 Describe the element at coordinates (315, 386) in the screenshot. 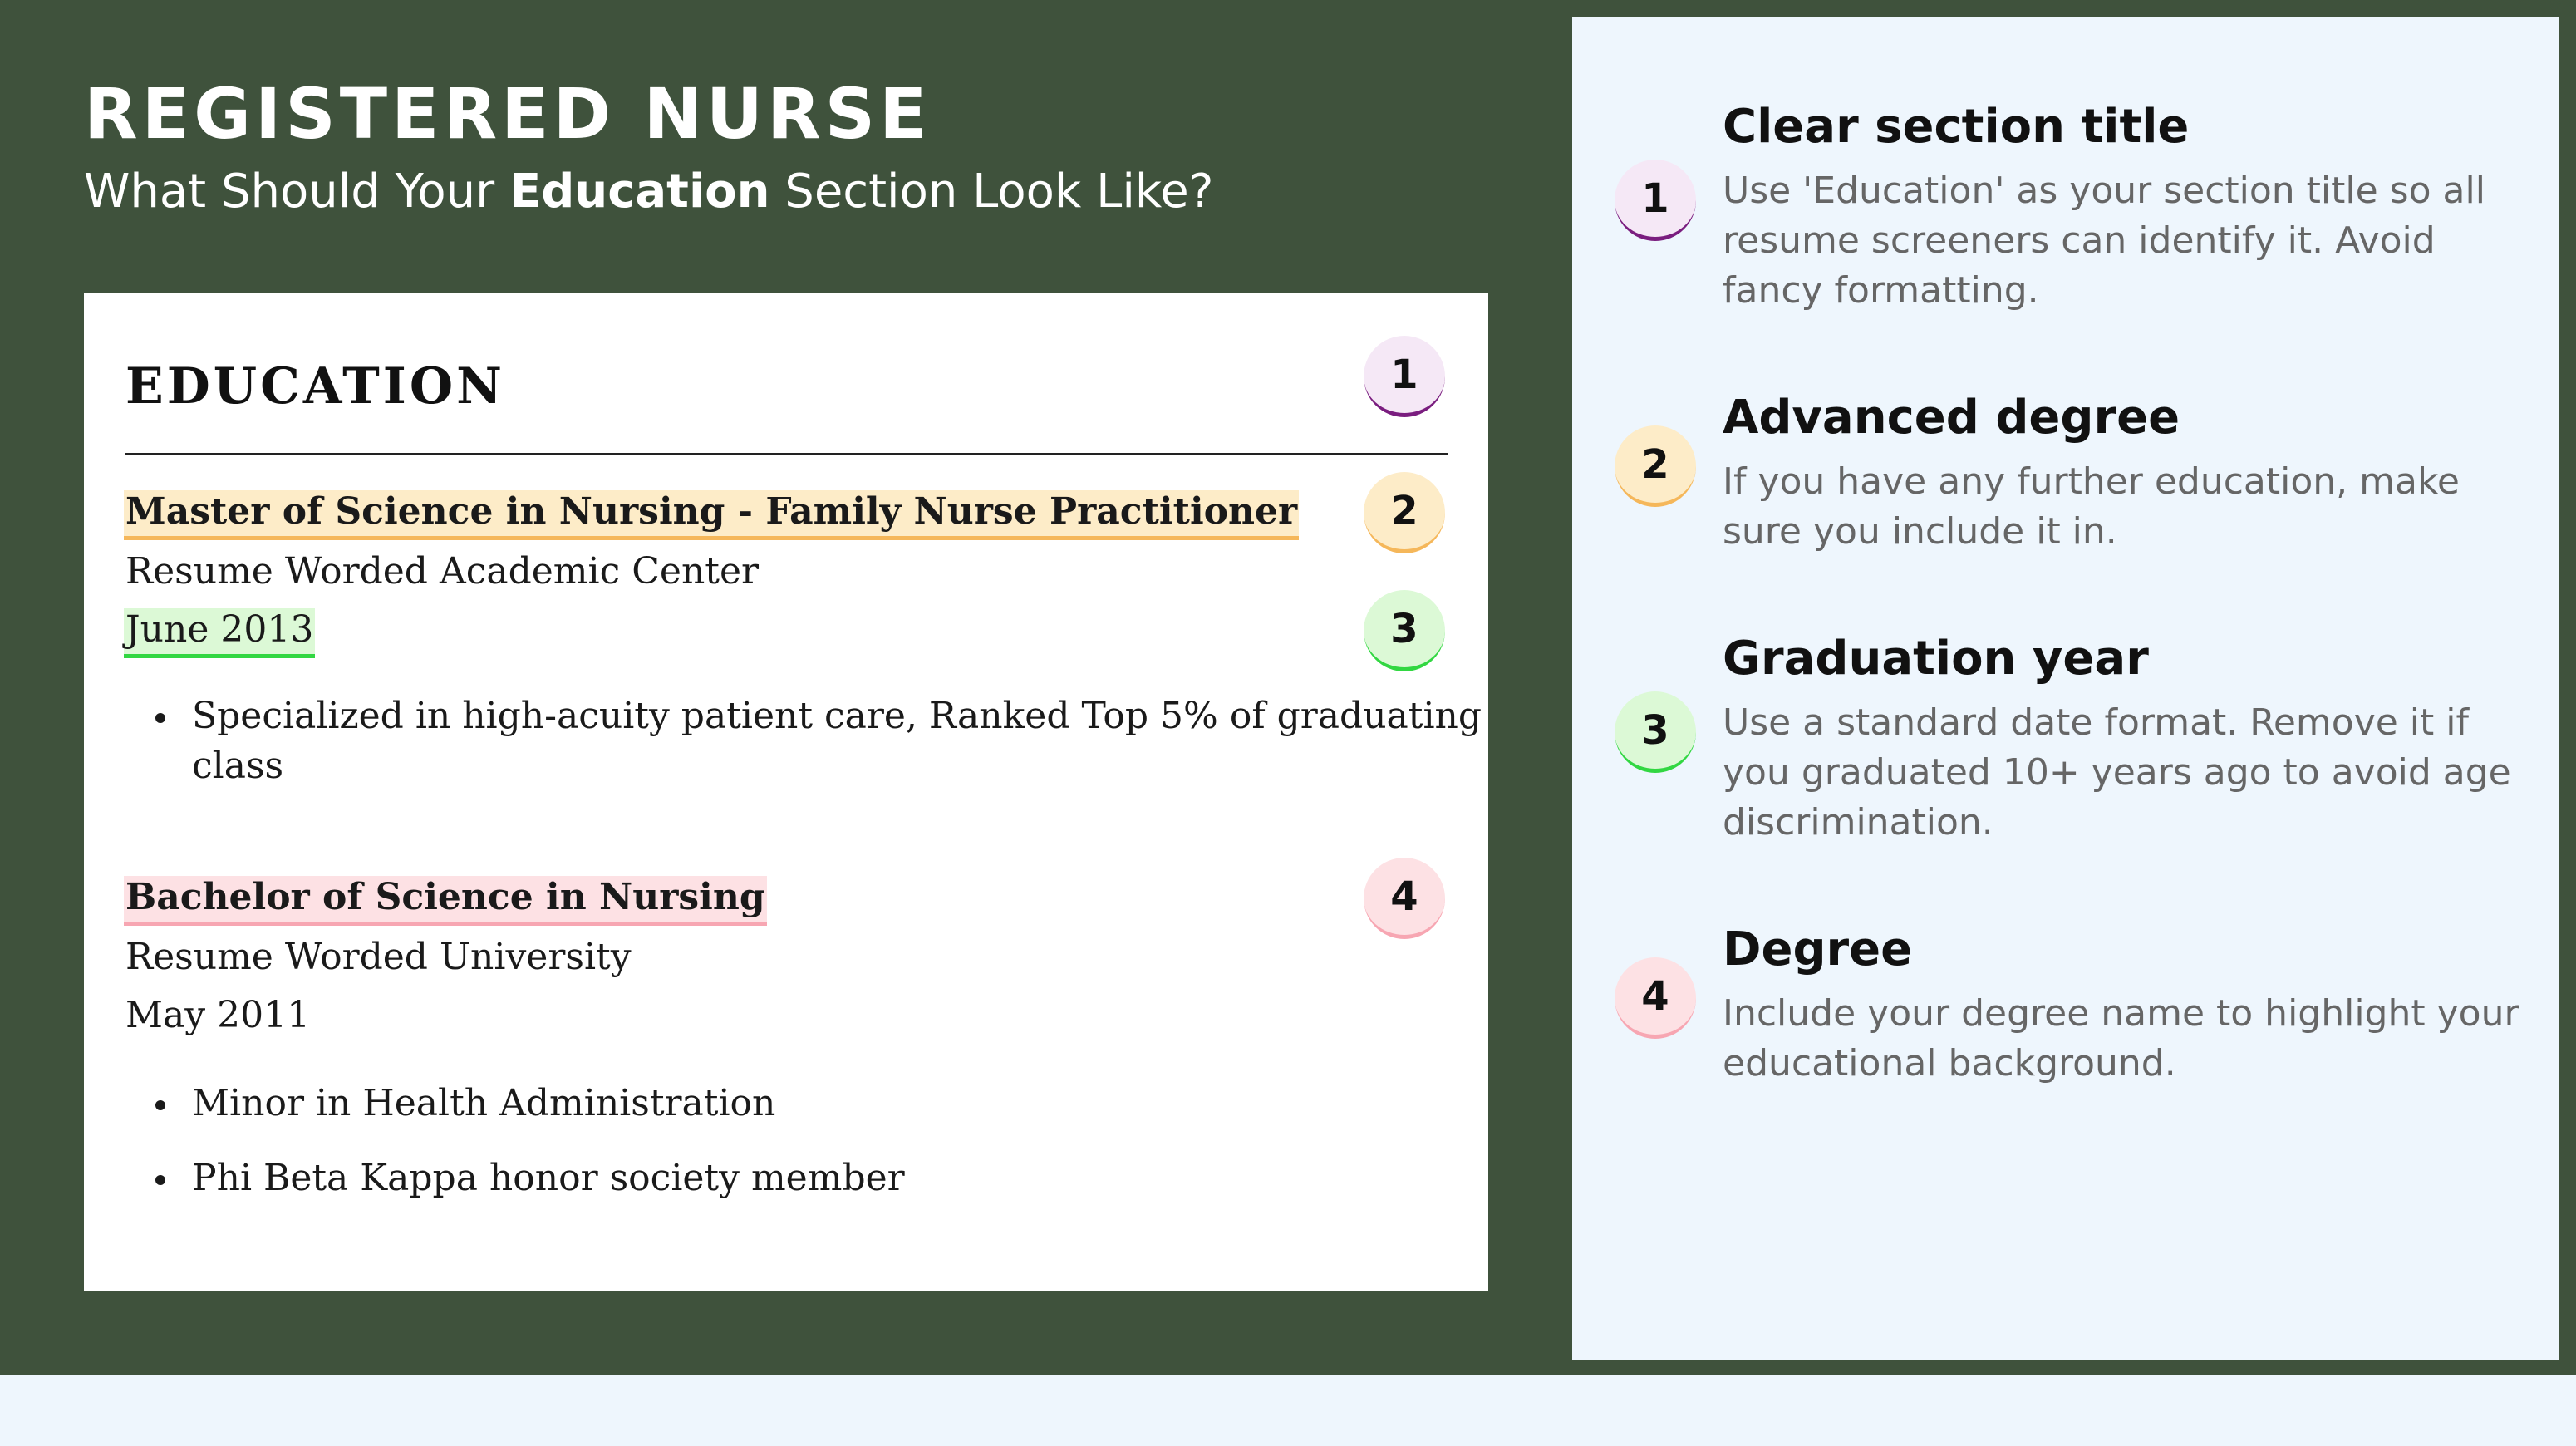

I see `education-section-title: EDUCATION` at that location.